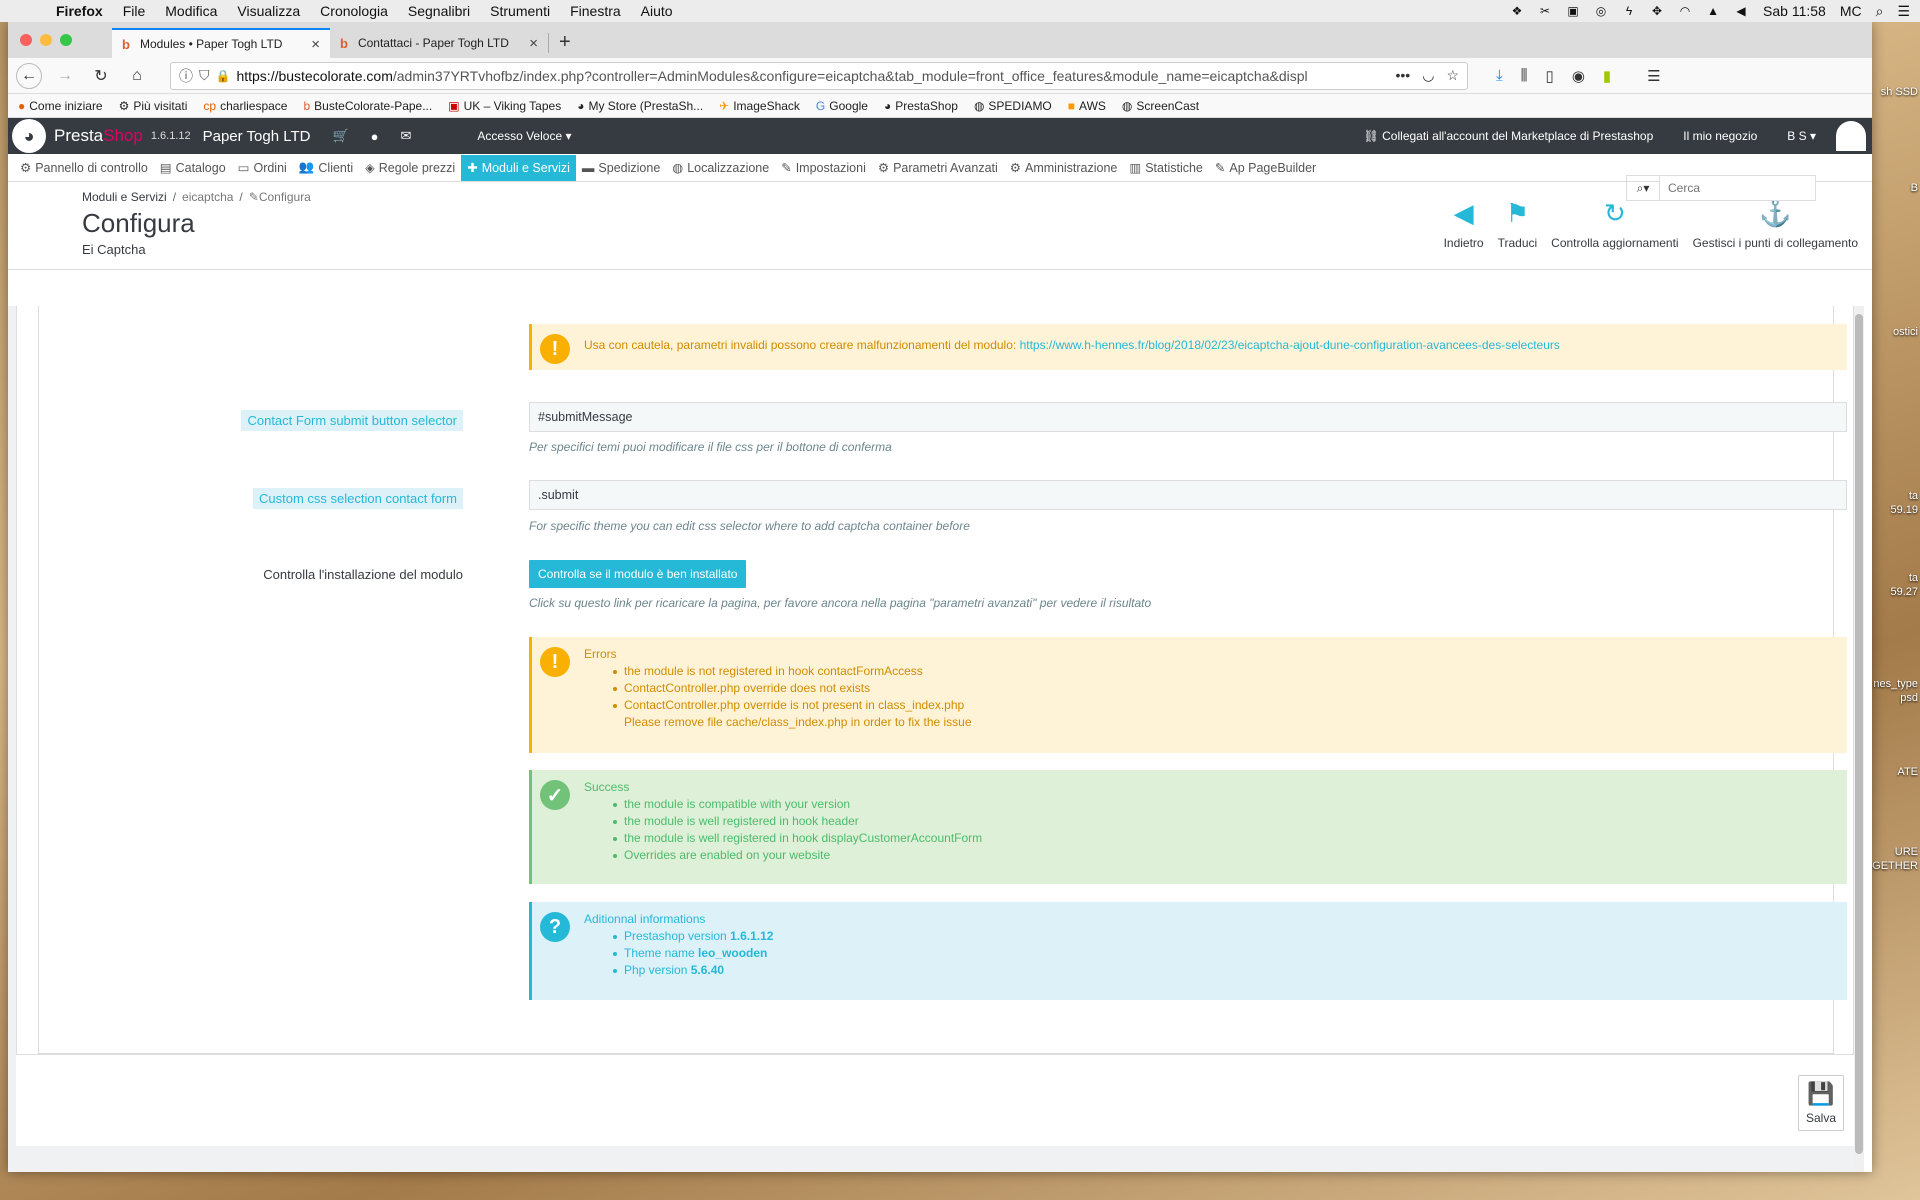  I want to click on menu-item-amministrazione: ⚙ Amministrazione, so click(1064, 168).